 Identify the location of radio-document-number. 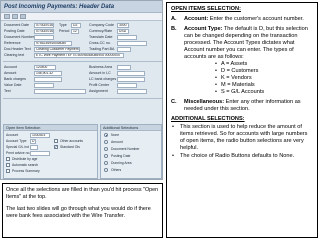
(106, 149).